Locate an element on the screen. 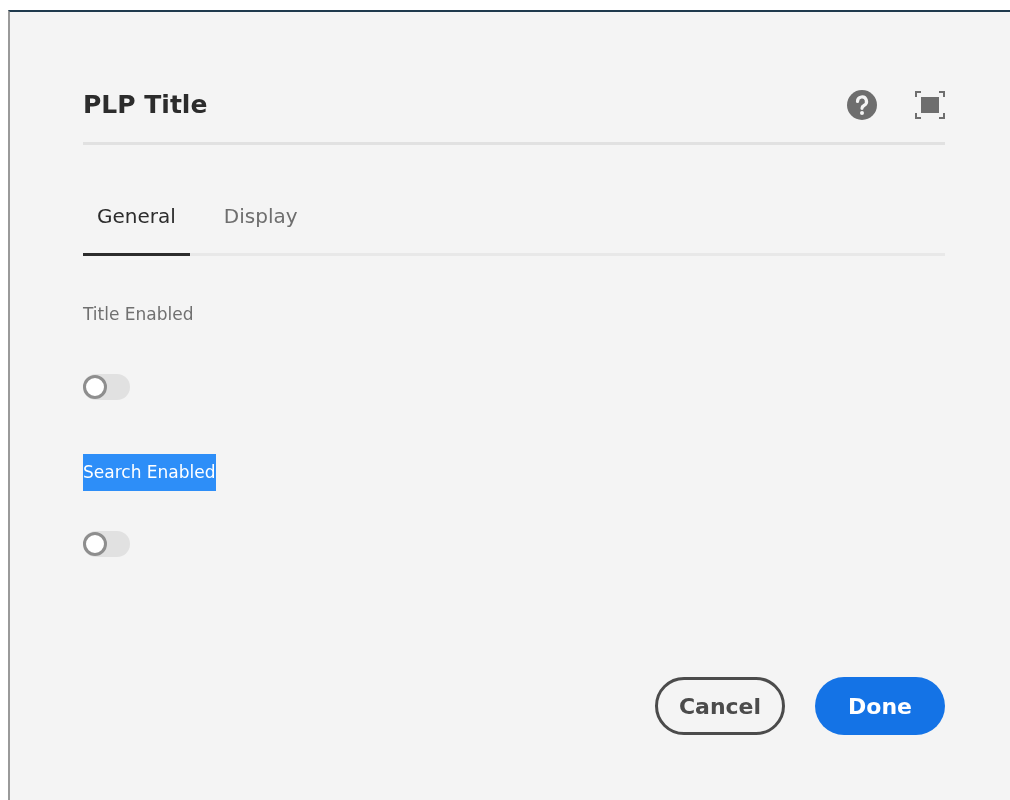 The image size is (1010, 800). tab: General is located at coordinates (136, 226).